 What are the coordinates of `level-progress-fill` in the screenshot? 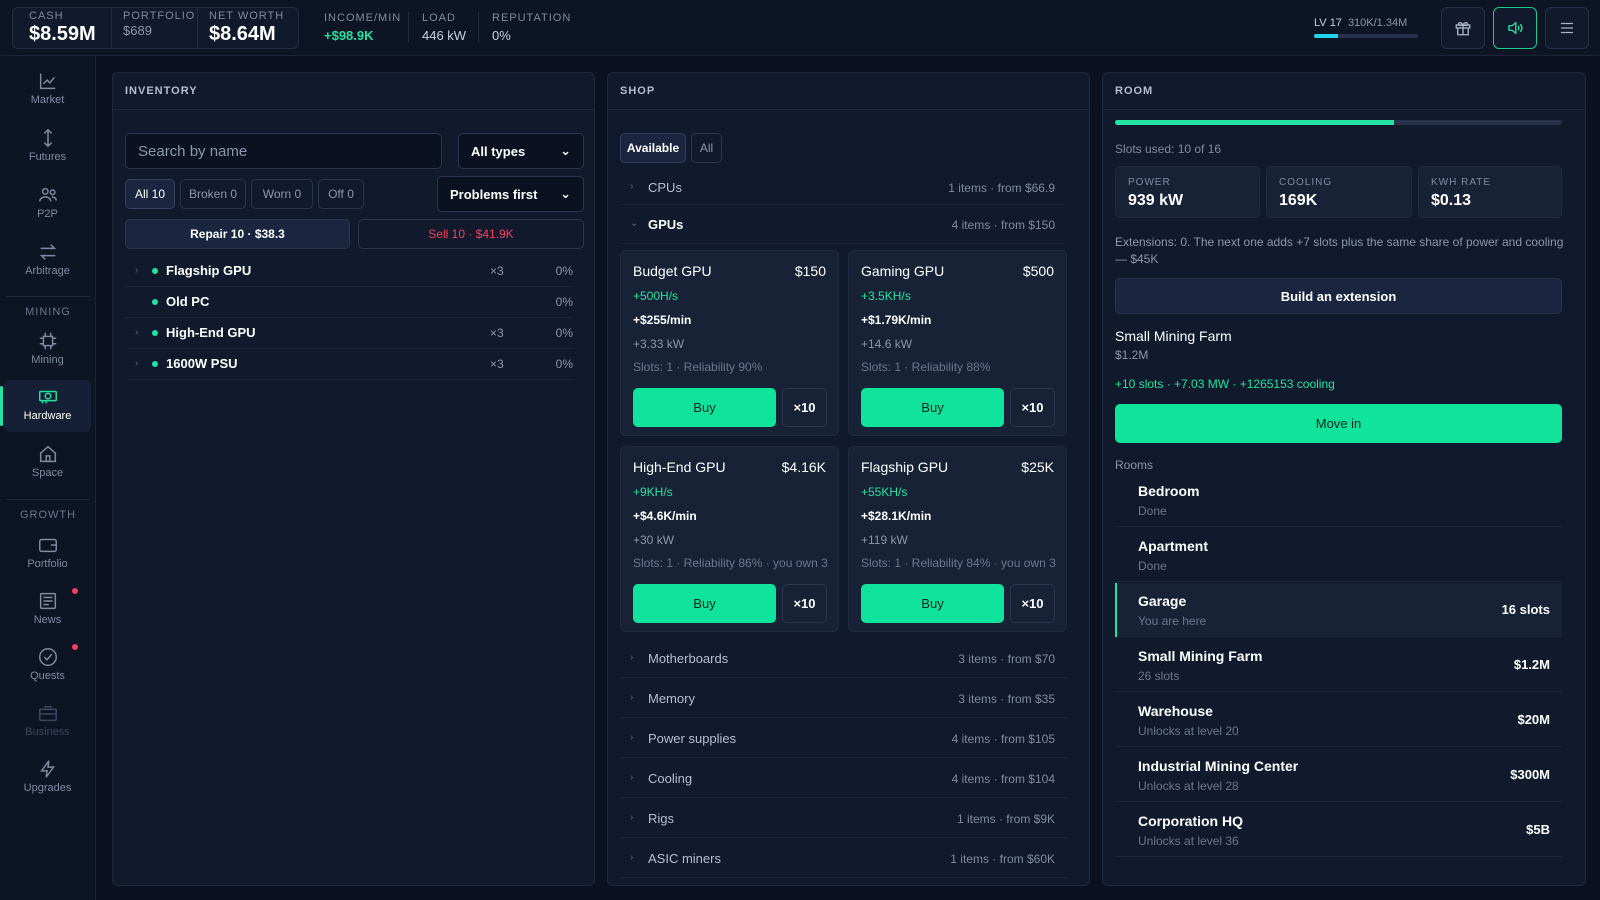 It's located at (1326, 36).